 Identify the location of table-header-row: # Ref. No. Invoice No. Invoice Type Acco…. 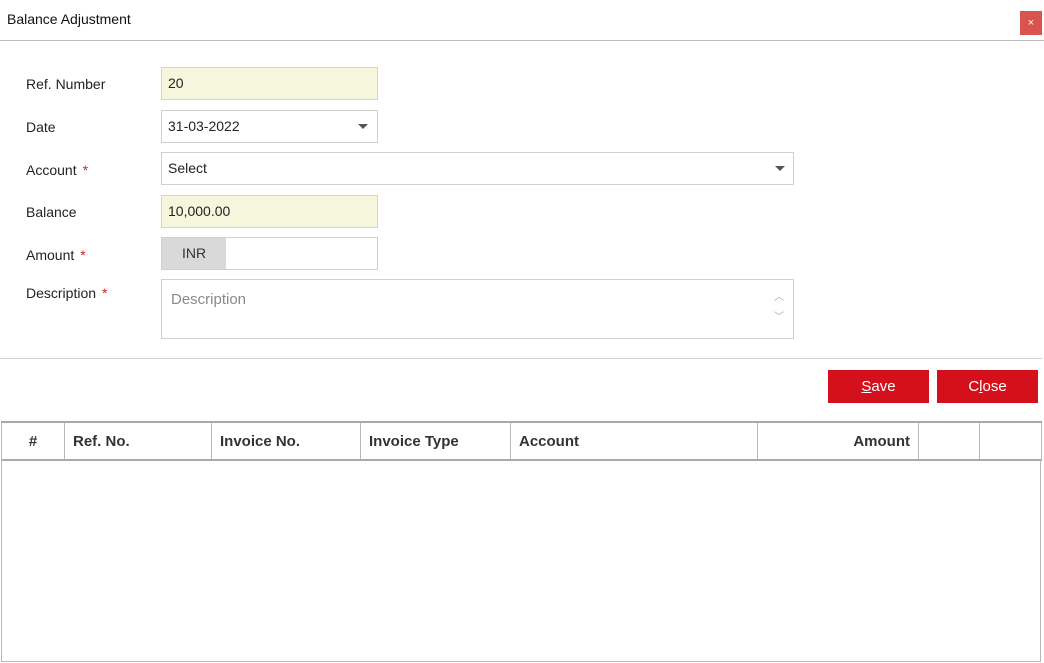
(521, 441).